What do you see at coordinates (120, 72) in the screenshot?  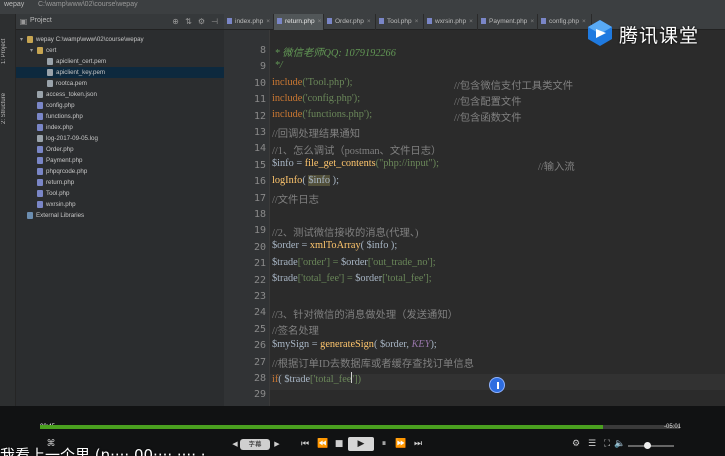 I see `tree-item: apiclient_key.pem` at bounding box center [120, 72].